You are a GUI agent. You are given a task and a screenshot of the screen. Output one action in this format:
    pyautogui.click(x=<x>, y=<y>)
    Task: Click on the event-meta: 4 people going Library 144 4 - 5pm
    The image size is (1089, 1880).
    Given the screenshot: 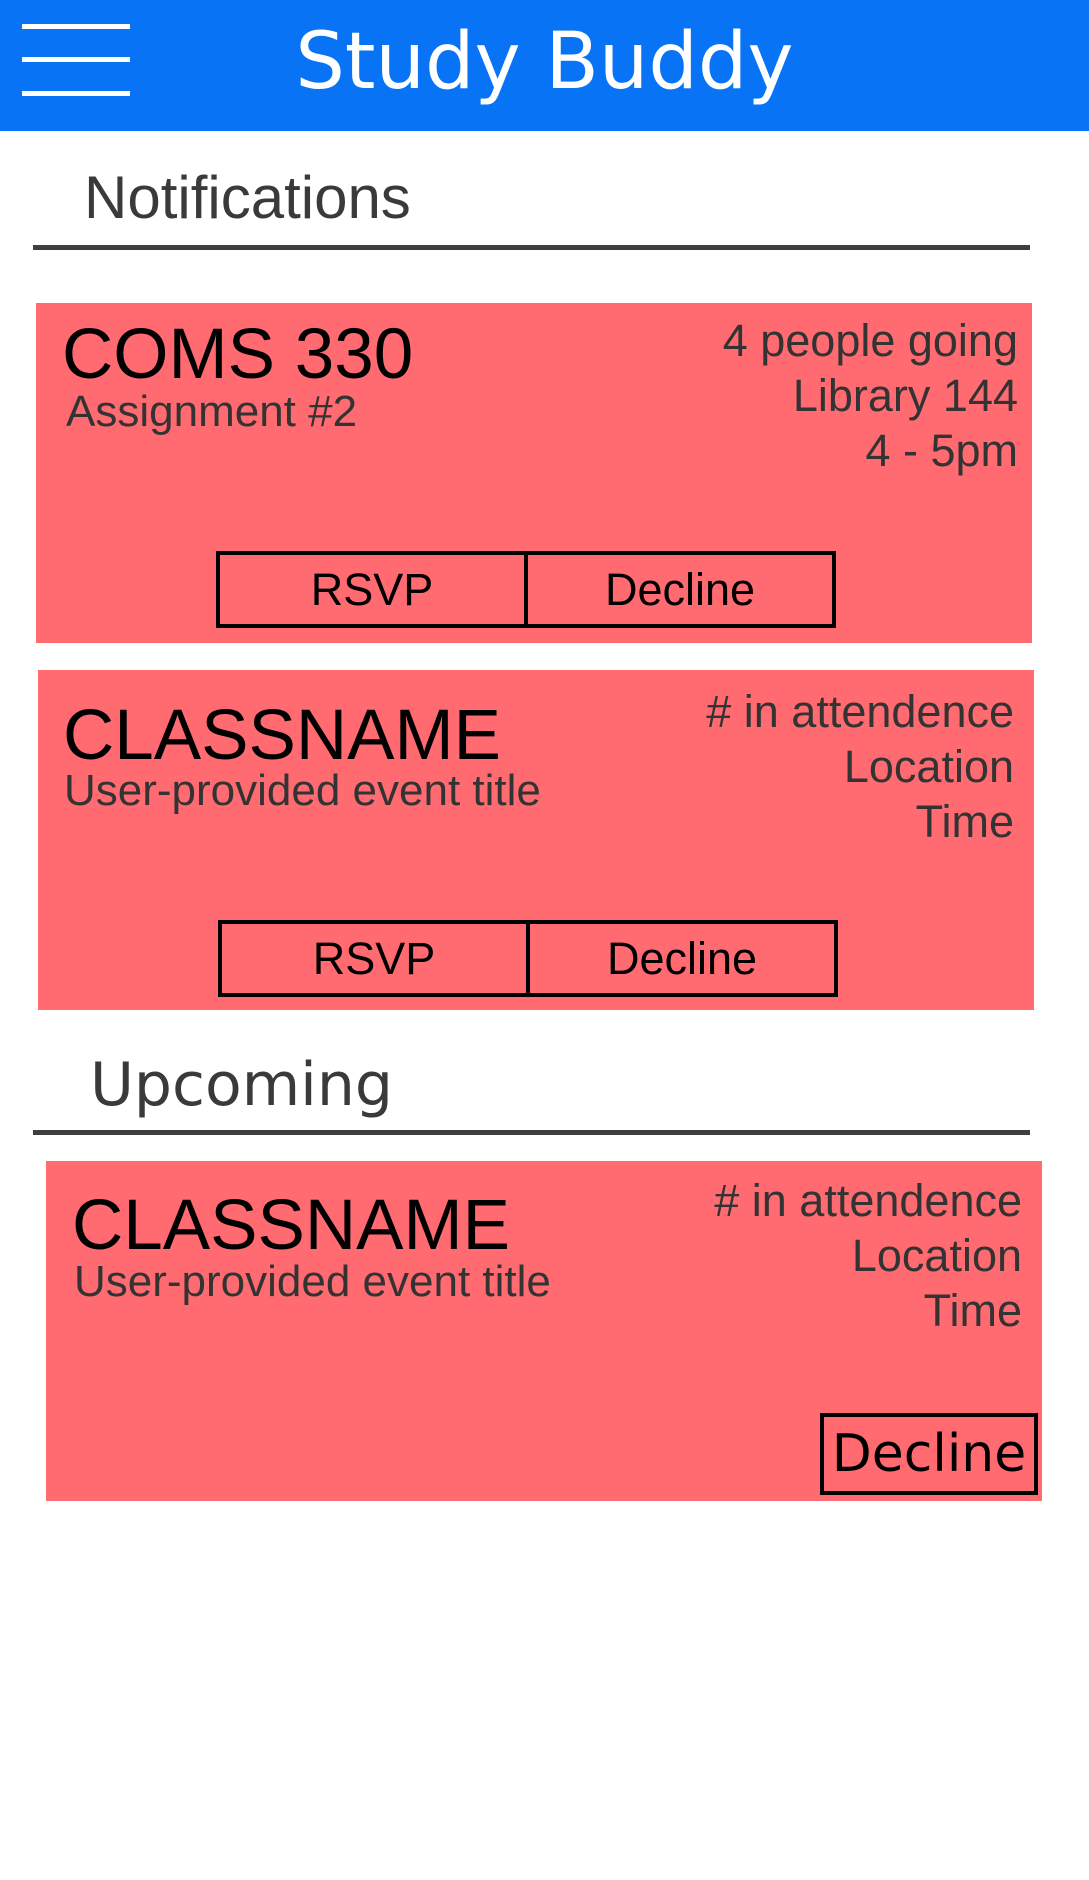 What is the action you would take?
    pyautogui.click(x=870, y=395)
    